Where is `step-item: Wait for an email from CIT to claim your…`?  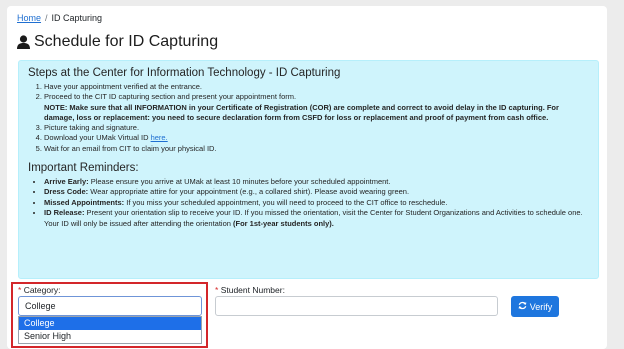 step-item: Wait for an email from CIT to claim your… is located at coordinates (316, 149).